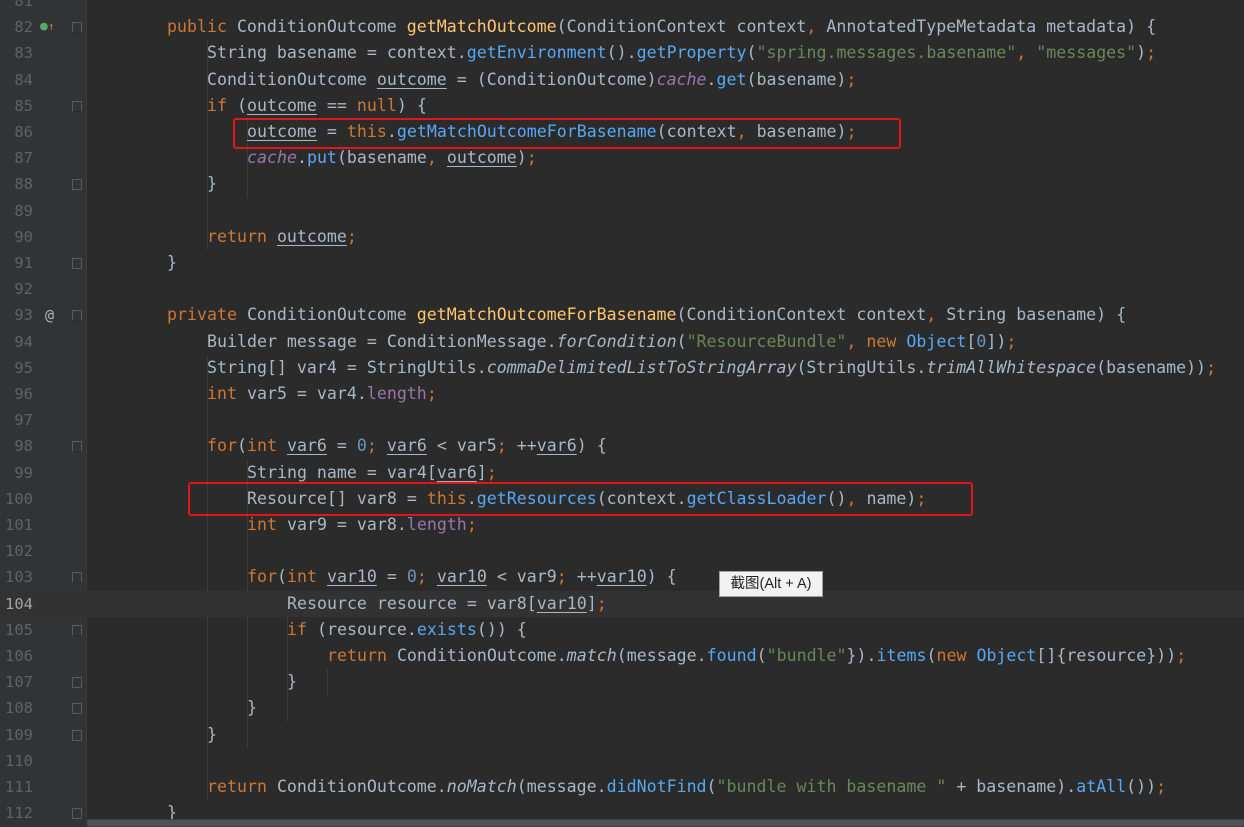 The image size is (1244, 827). Describe the element at coordinates (16, 630) in the screenshot. I see `line-number: 105` at that location.